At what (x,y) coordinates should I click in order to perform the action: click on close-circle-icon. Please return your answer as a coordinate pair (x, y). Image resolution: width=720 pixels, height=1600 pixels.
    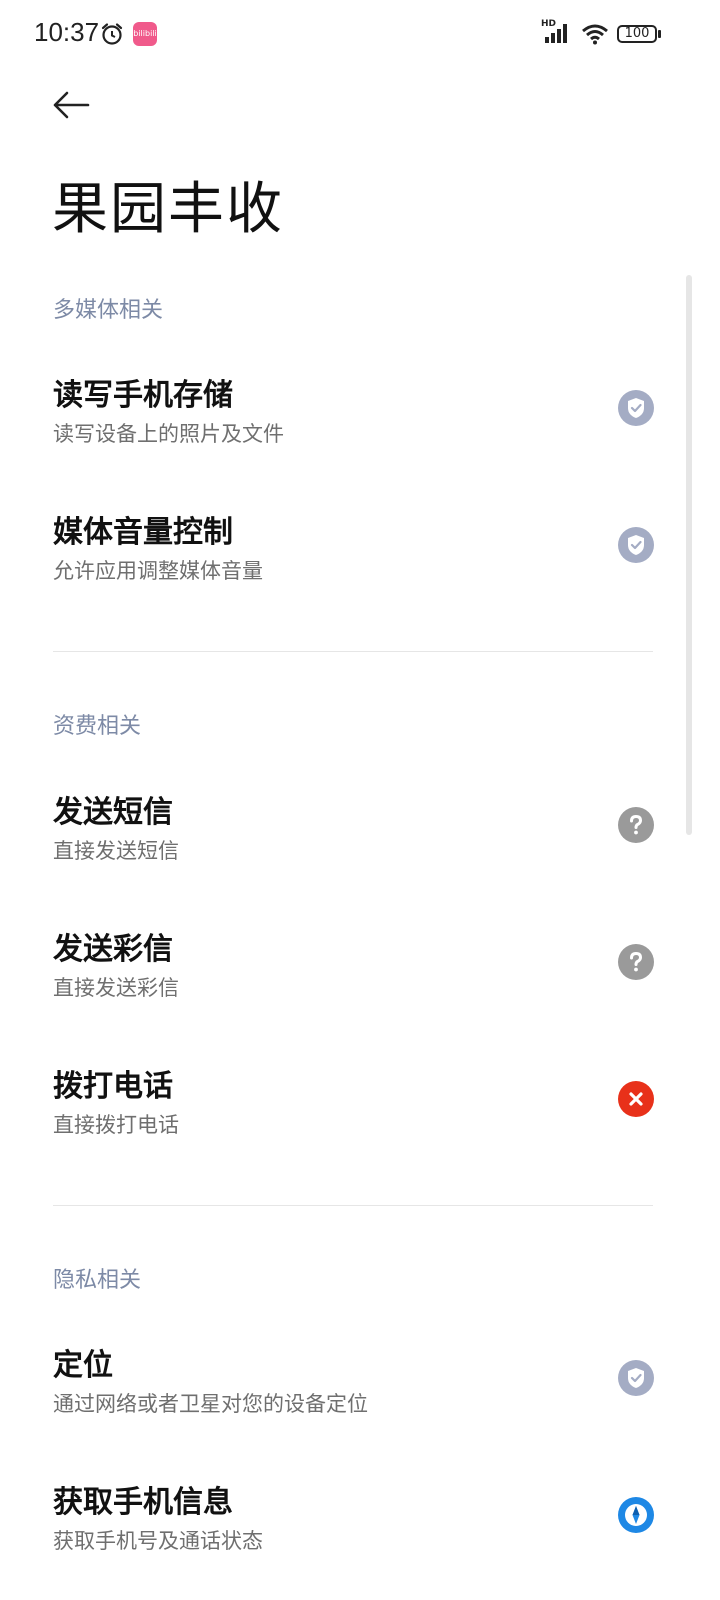
    Looking at the image, I should click on (636, 1099).